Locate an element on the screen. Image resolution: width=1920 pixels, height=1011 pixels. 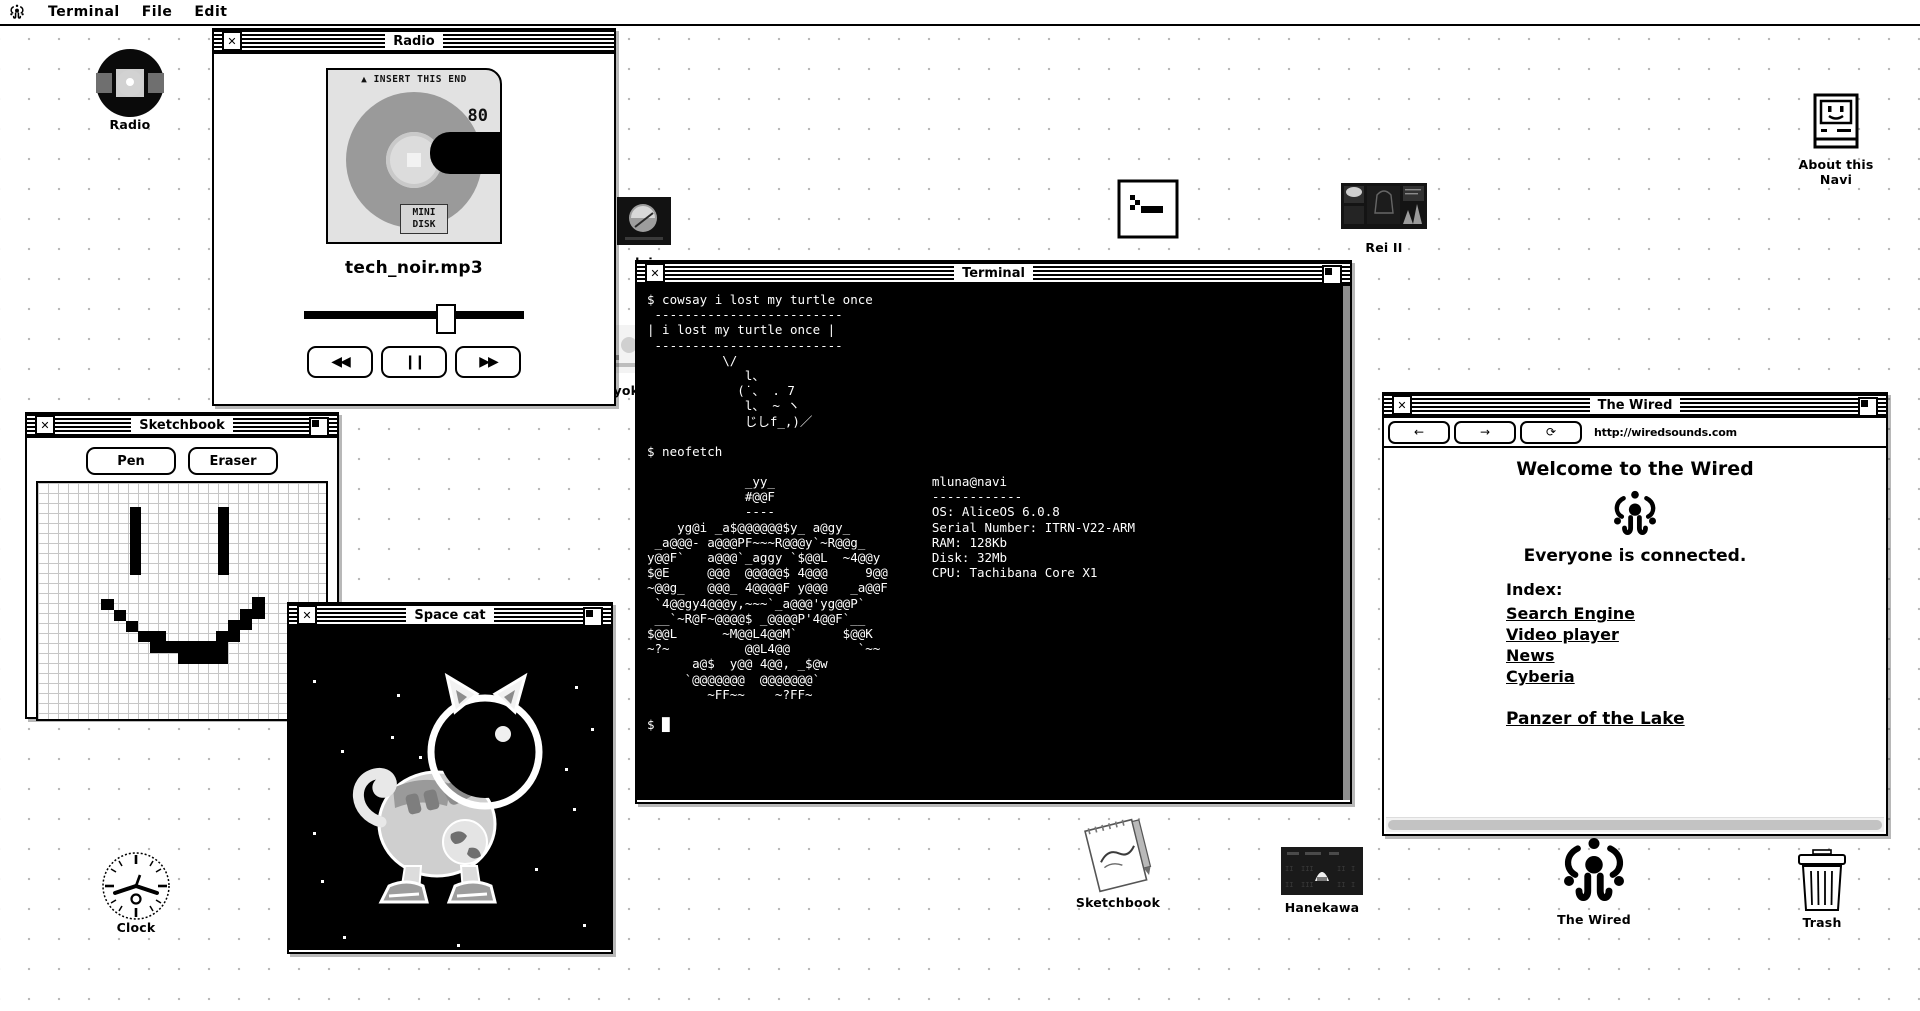
screenshot-thumb-icon is located at coordinates (1384, 206).